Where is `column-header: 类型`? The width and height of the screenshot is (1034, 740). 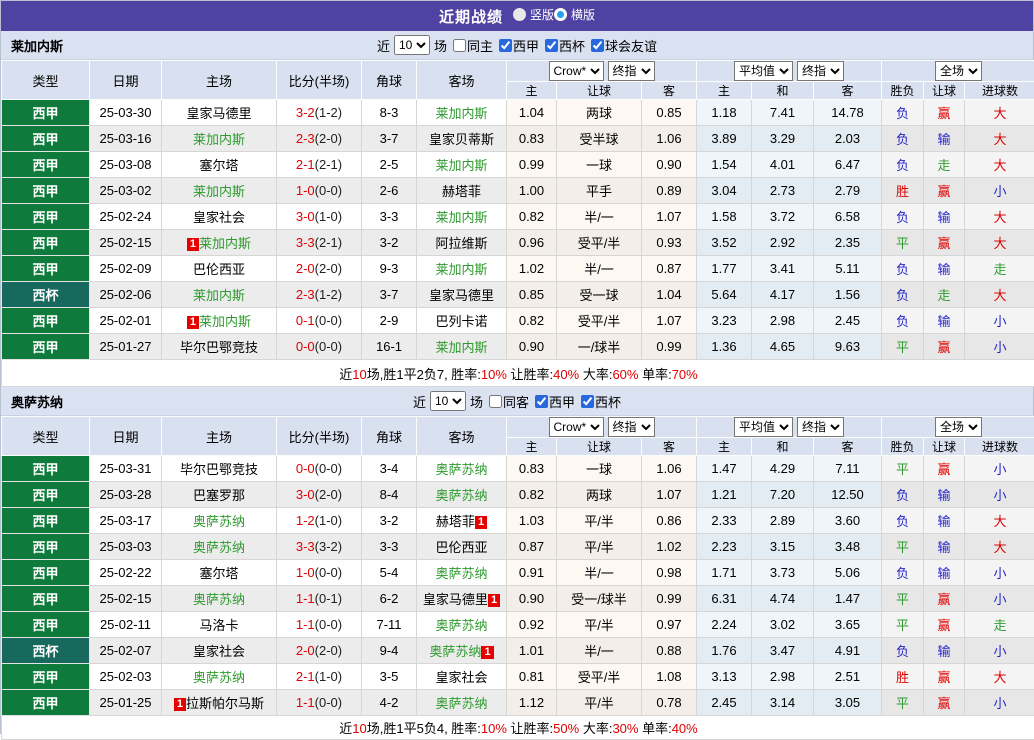
column-header: 类型 is located at coordinates (46, 80).